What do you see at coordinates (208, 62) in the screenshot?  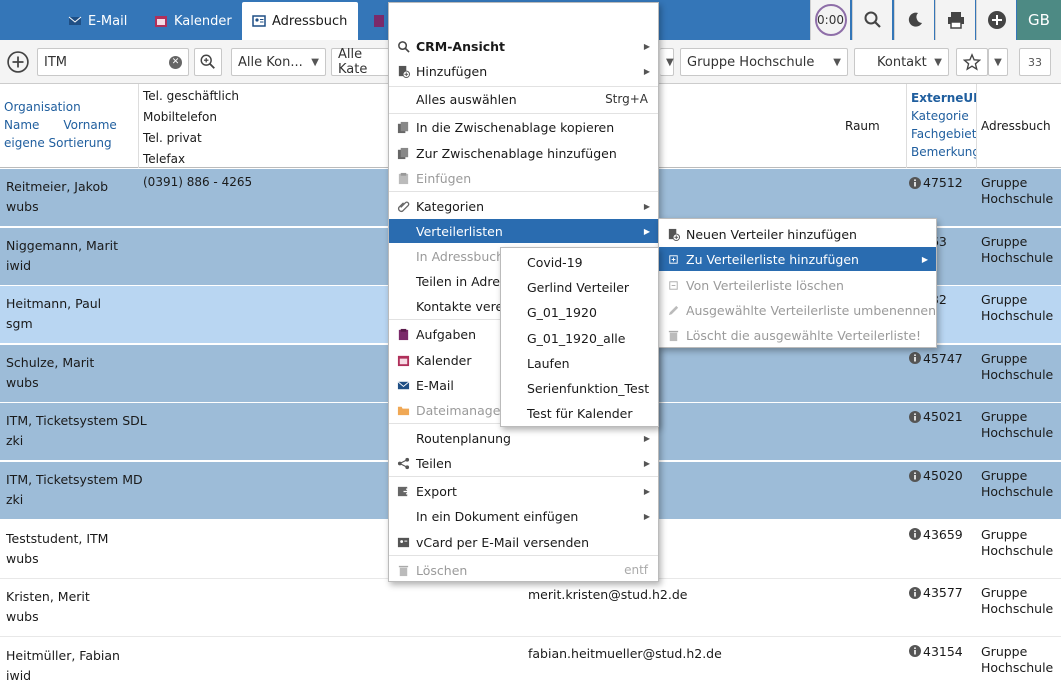 I see `zoom-search-button` at bounding box center [208, 62].